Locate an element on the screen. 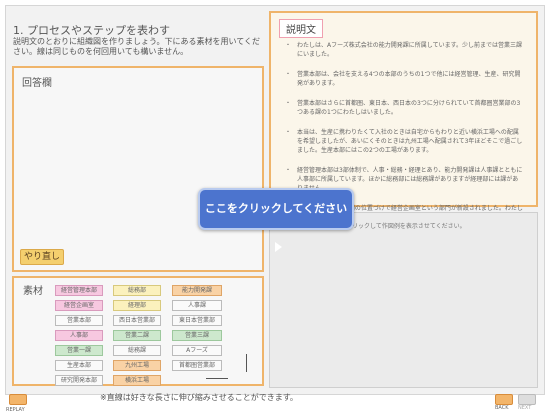 This screenshot has width=550, height=420. material-chip: 総務部 is located at coordinates (137, 290).